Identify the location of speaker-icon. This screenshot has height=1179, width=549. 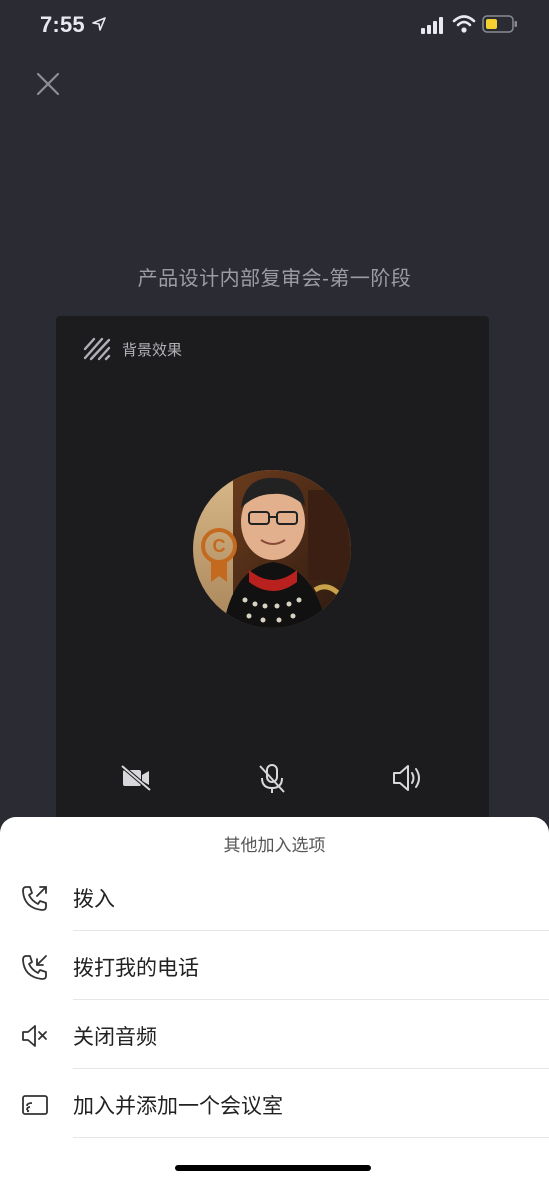
(406, 778).